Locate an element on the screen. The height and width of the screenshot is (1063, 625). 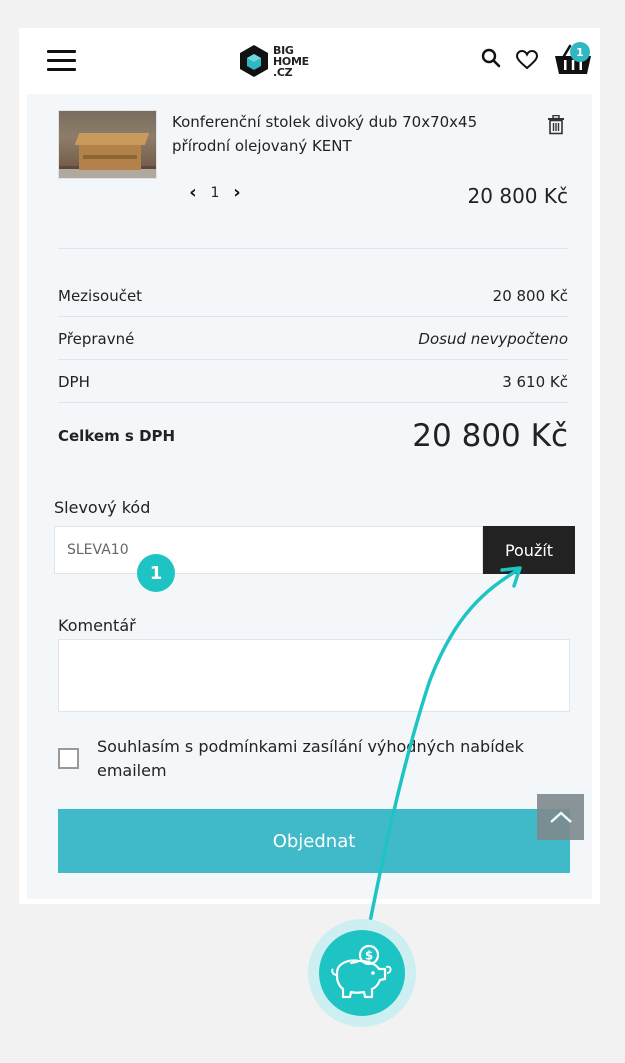
newsletter-consent-checkbox is located at coordinates (68, 758).